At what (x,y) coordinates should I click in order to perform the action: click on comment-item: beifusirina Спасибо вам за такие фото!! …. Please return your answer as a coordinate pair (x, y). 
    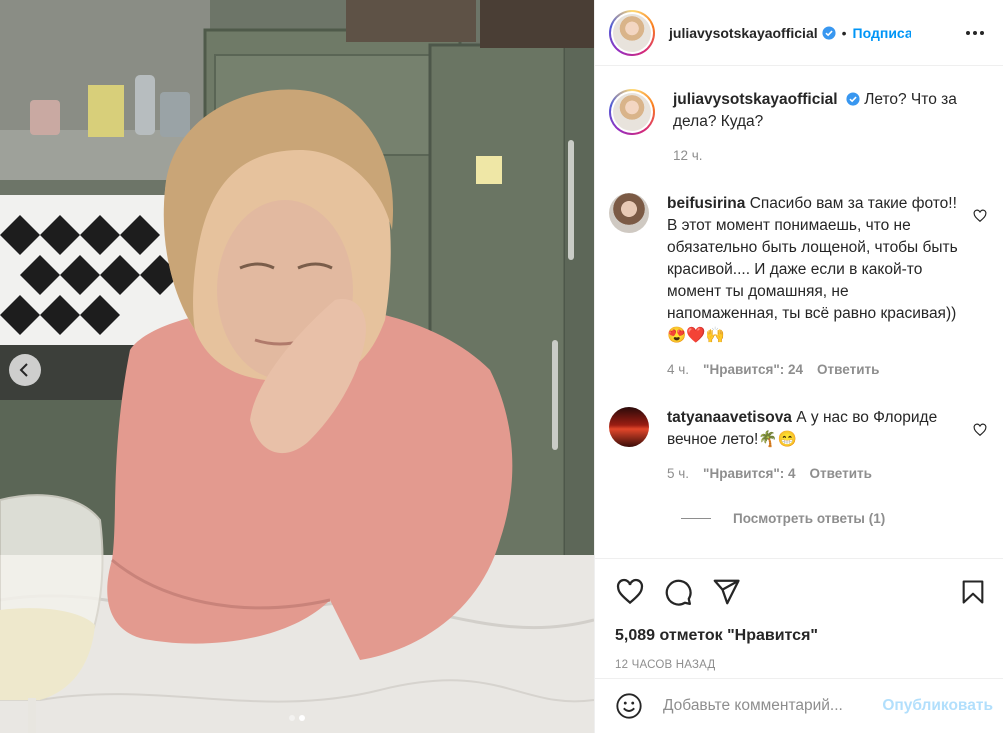
    Looking at the image, I should click on (798, 287).